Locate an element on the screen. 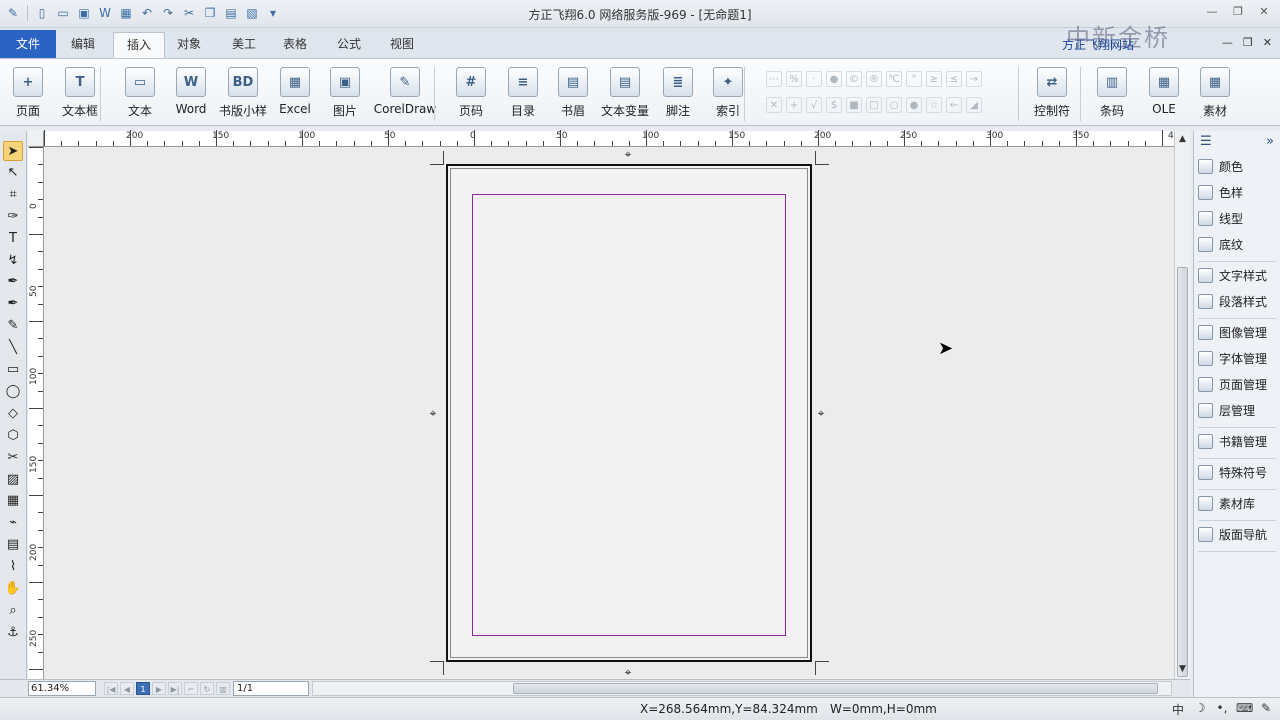  ribbon-button-11: ▤ 文本变量 is located at coordinates (625, 94).